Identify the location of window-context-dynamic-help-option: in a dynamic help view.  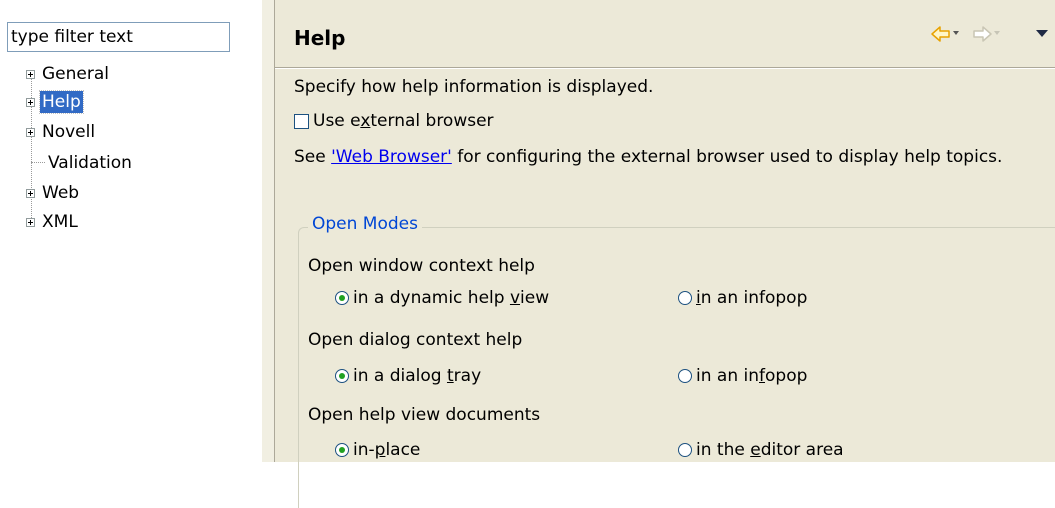
(442, 298).